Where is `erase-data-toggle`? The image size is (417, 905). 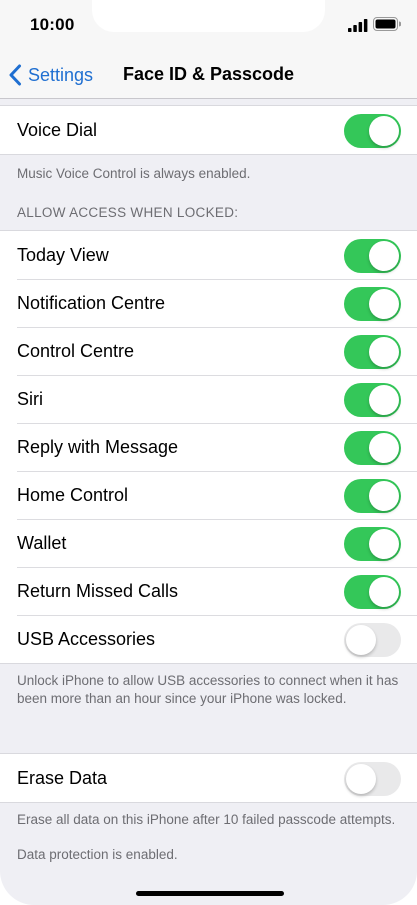
erase-data-toggle is located at coordinates (372, 779).